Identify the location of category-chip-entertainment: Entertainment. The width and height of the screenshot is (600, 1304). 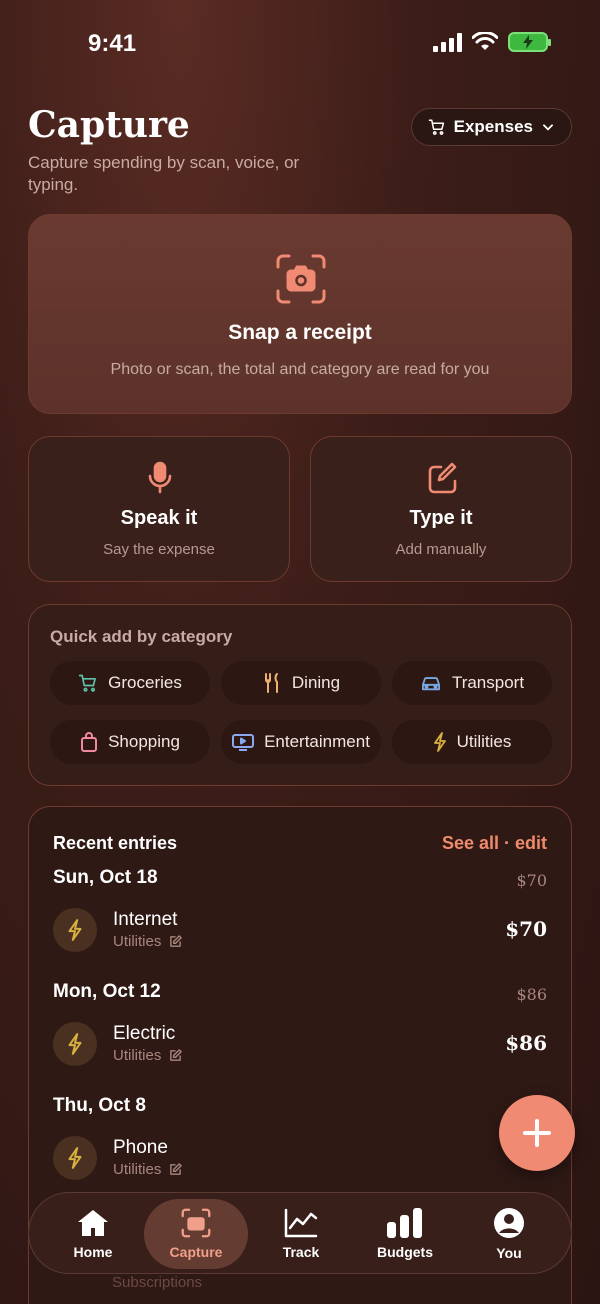
(301, 742).